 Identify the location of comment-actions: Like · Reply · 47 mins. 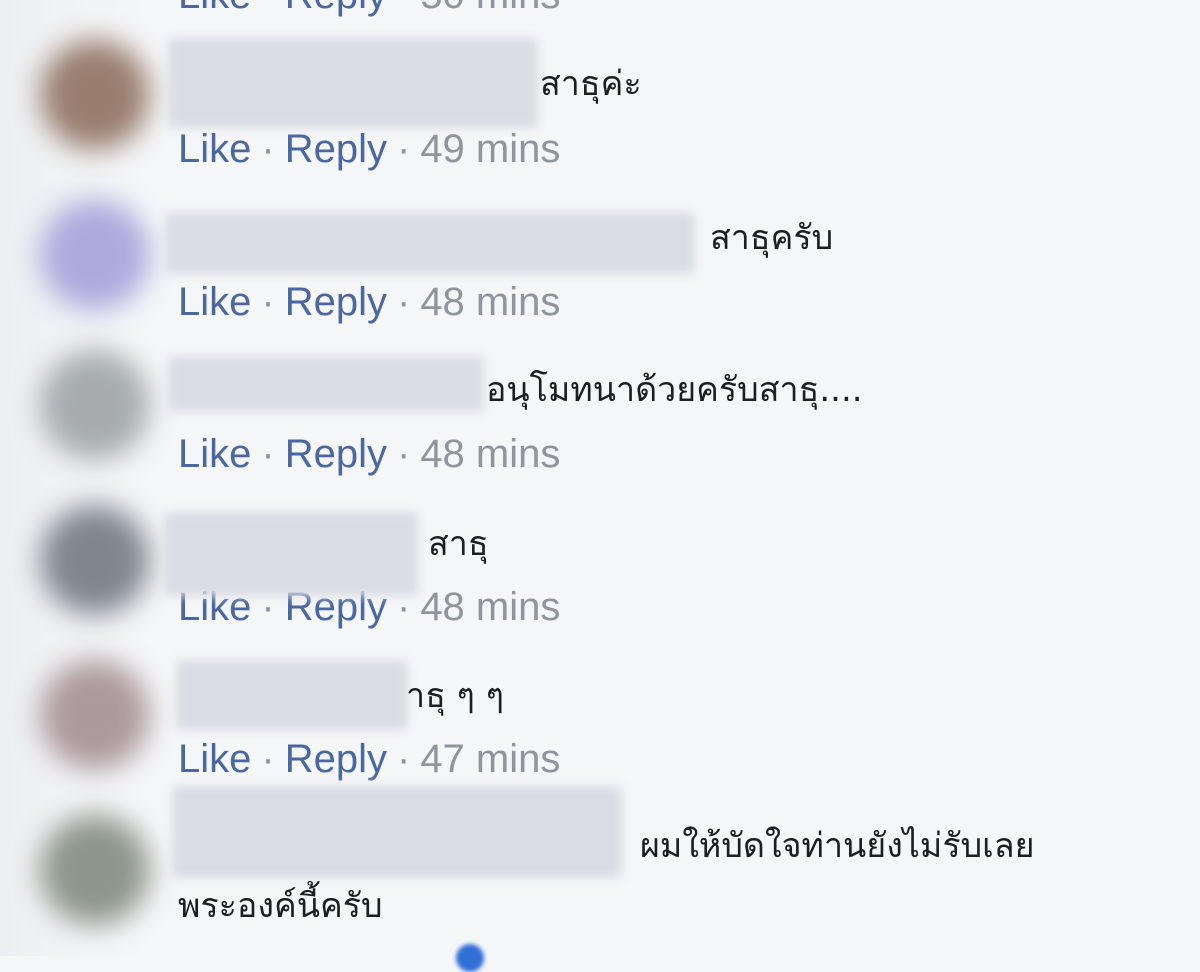
(369, 759).